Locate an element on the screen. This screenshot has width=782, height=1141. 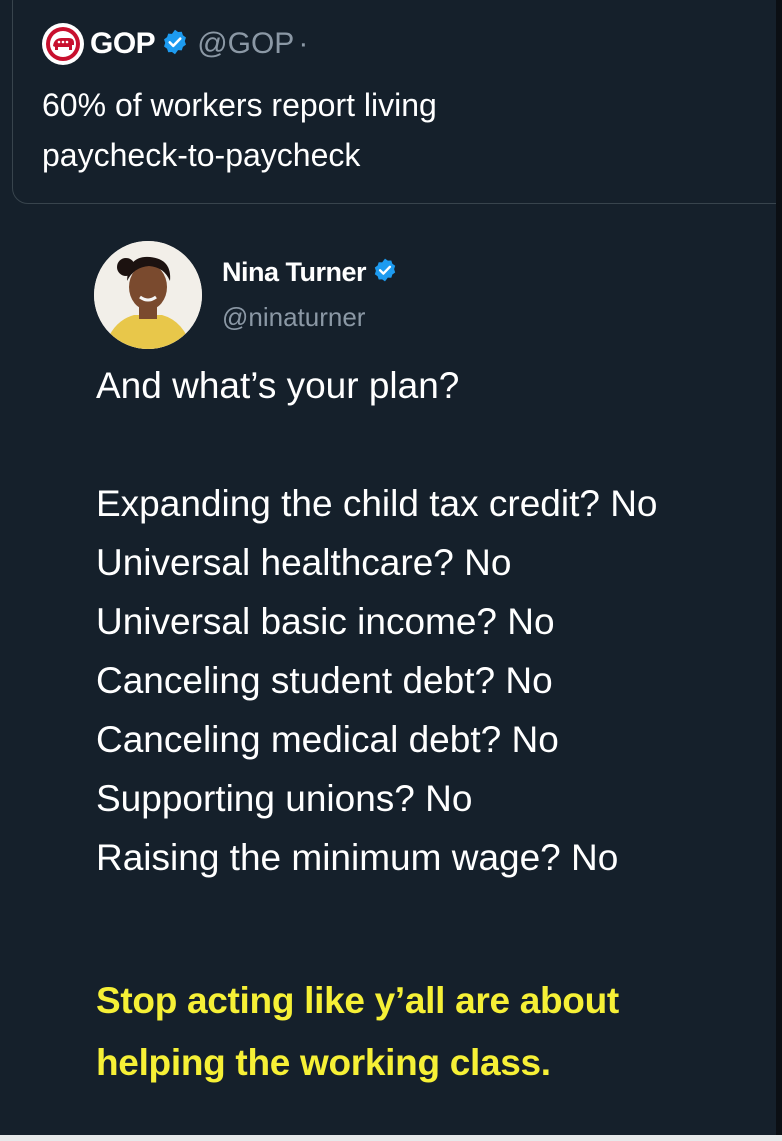
list-item: Raising the minimum wage? No is located at coordinates (357, 857).